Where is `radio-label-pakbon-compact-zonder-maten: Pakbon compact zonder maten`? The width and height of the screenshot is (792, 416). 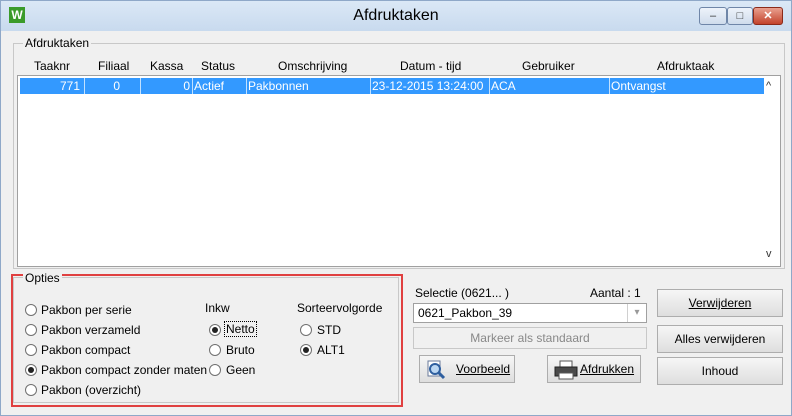
radio-label-pakbon-compact-zonder-maten: Pakbon compact zonder maten is located at coordinates (124, 370).